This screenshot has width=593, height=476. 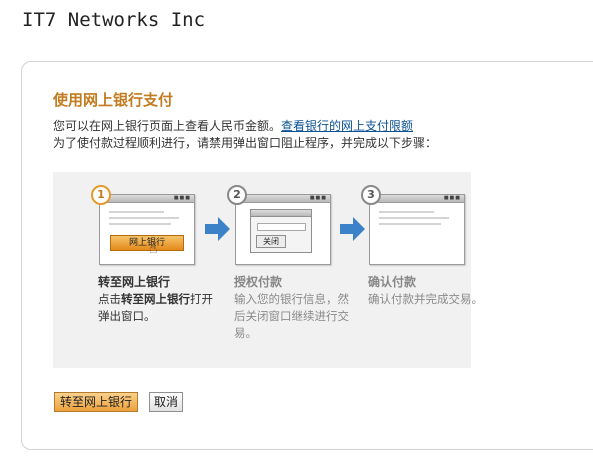 I want to click on action-buttons: 转至网上银行 取消, so click(x=119, y=402).